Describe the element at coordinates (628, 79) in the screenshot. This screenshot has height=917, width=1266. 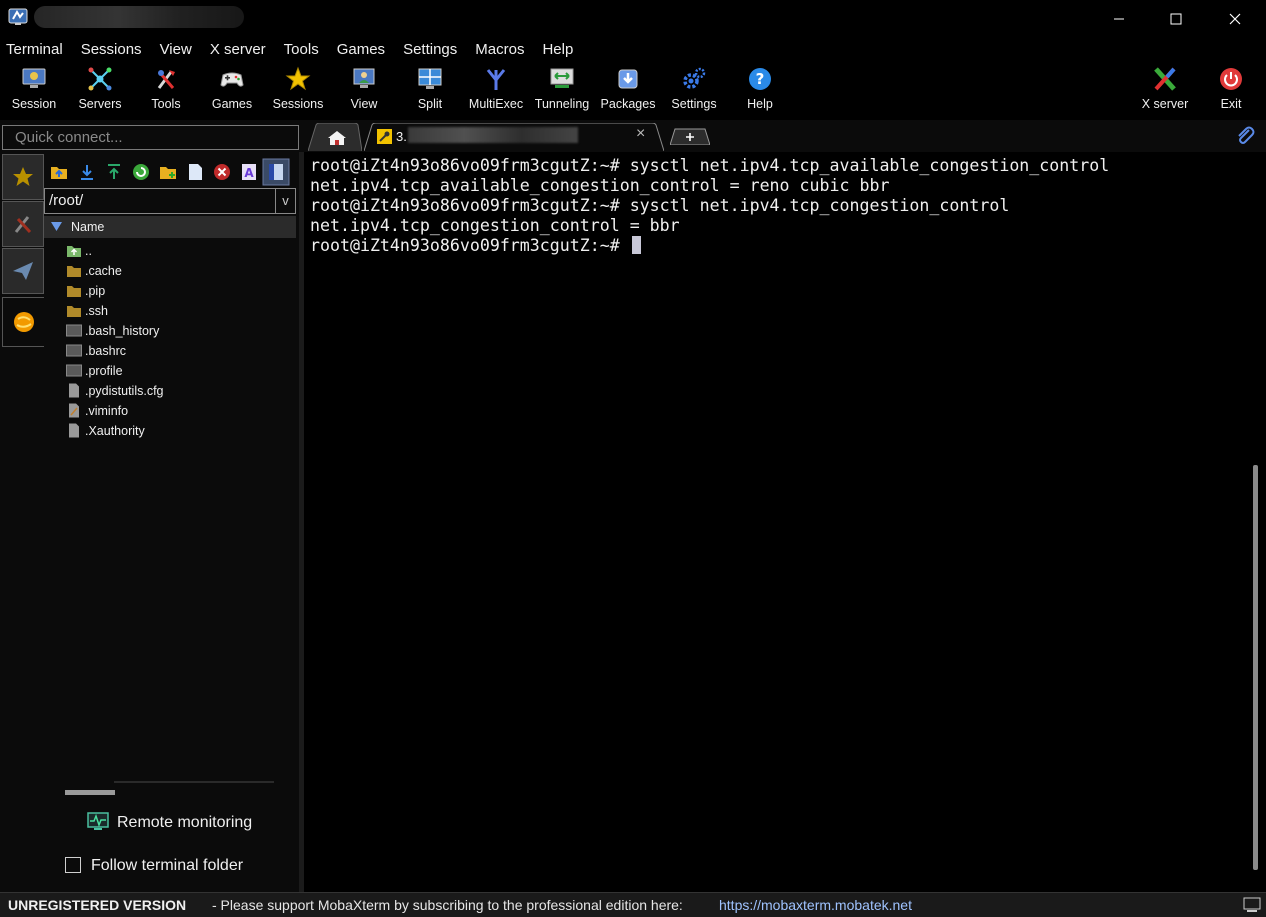
I see `packages-download-icon` at that location.